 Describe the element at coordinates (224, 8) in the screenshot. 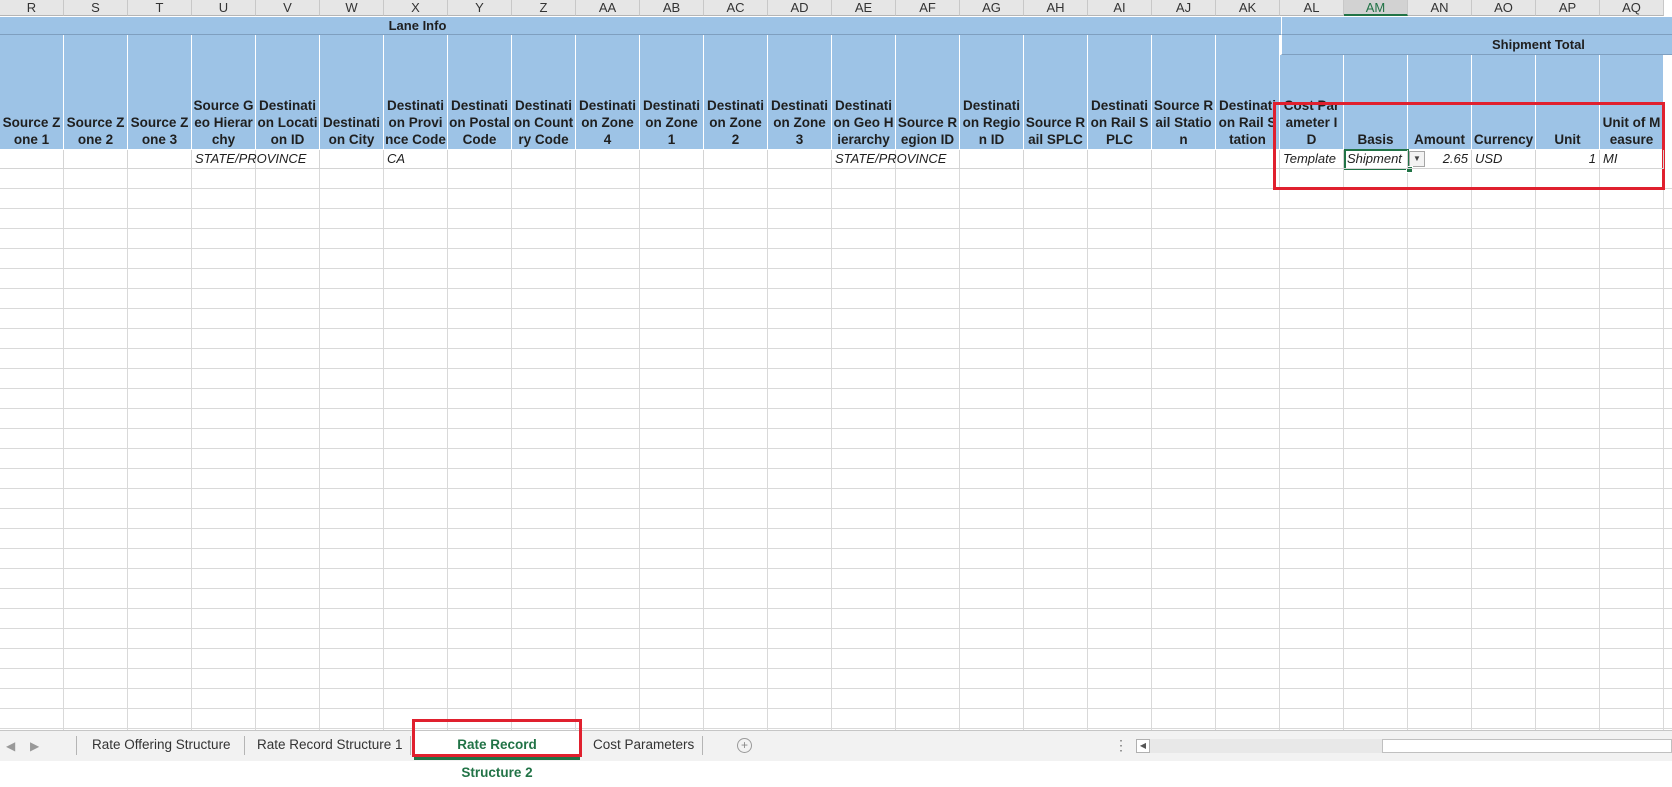

I see `column-header-u: U` at that location.